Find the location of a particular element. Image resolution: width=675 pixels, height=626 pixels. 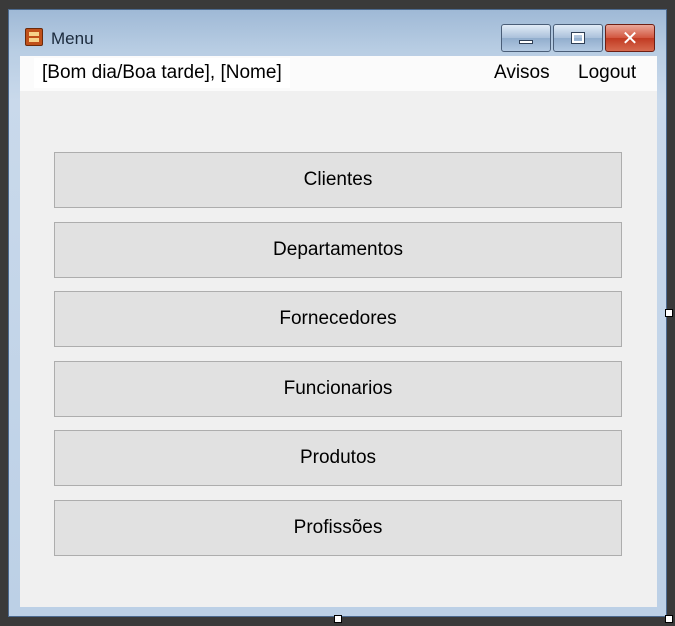

maximize-button is located at coordinates (578, 38).